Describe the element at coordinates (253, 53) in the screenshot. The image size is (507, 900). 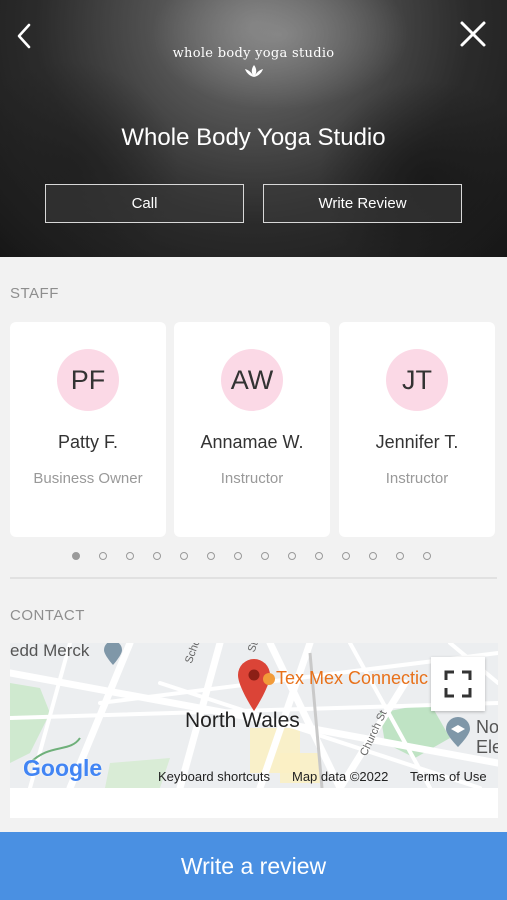
I see `logo-text: whole body yoga studio` at that location.